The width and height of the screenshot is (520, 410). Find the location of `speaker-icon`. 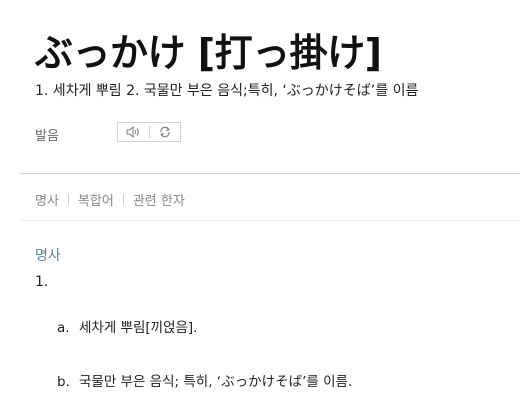

speaker-icon is located at coordinates (132, 132).